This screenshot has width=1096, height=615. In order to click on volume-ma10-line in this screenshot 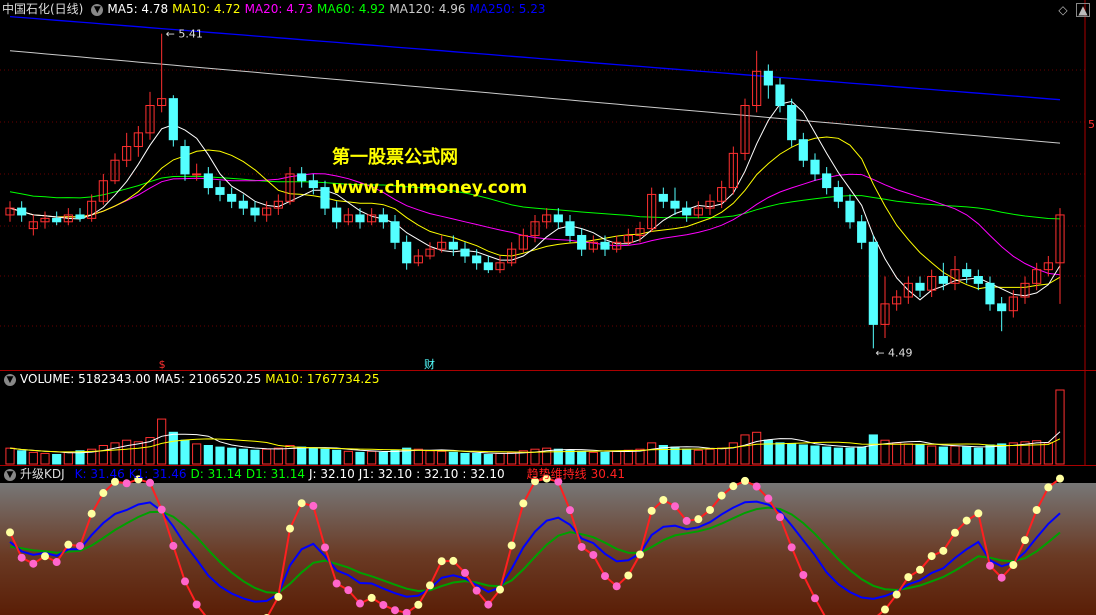, I will do `click(535, 445)`.